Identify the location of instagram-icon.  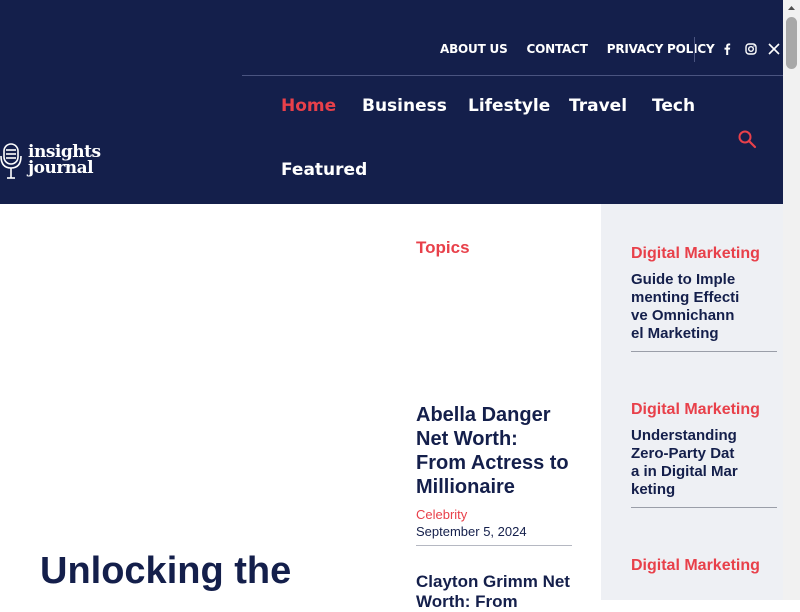
(751, 49).